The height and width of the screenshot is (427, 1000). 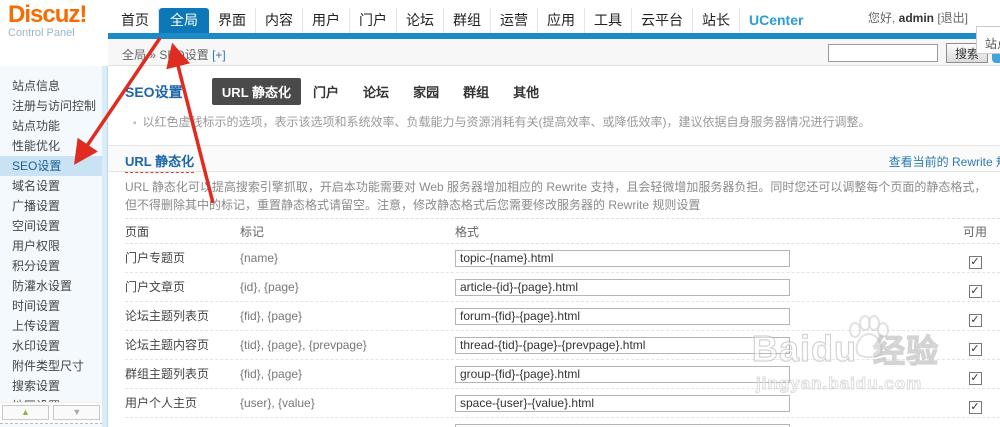 I want to click on admin-search-input, so click(x=883, y=53).